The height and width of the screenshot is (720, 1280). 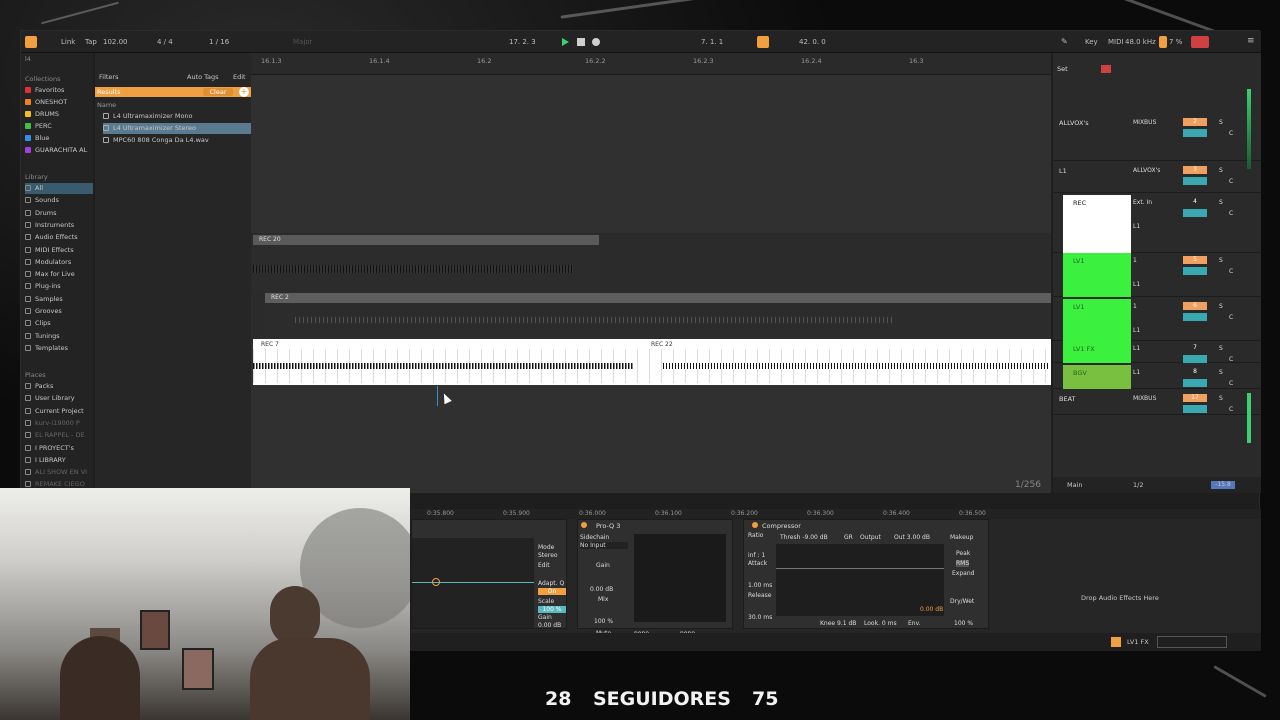 I want to click on track-name: BEAT, so click(x=1067, y=399).